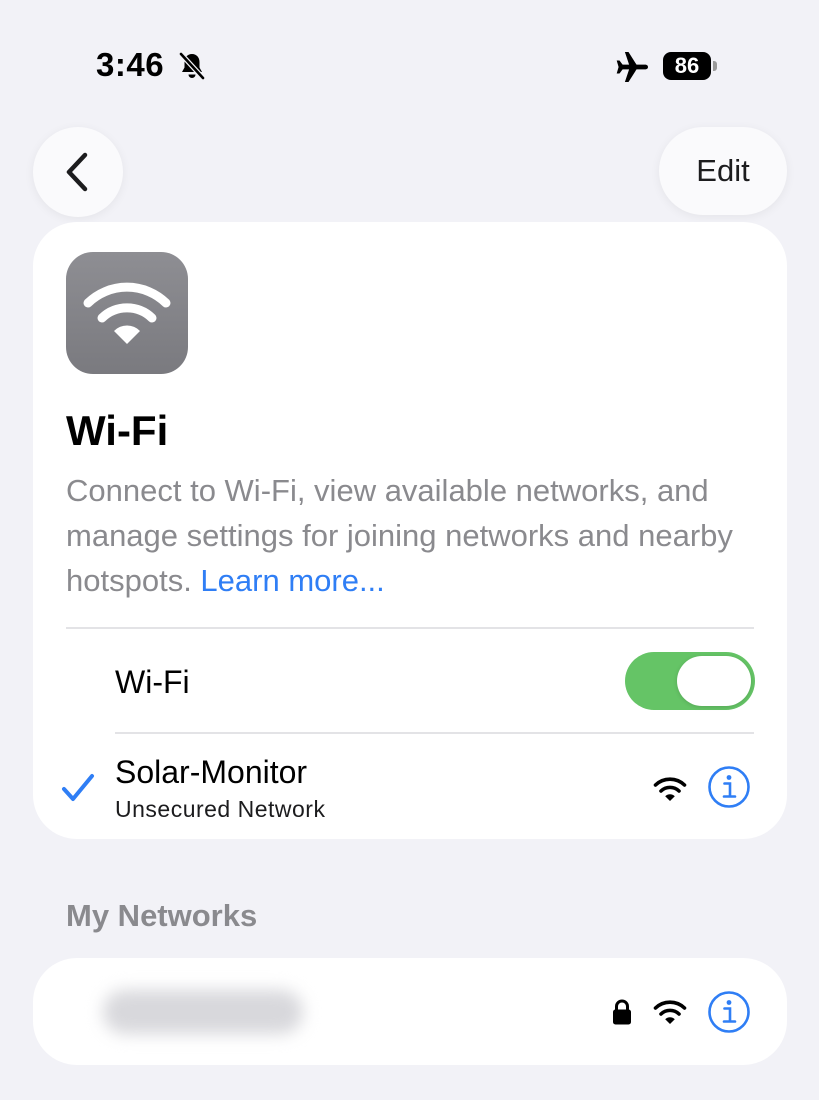 This screenshot has width=819, height=1100. What do you see at coordinates (622, 1012) in the screenshot?
I see `lock-icon` at bounding box center [622, 1012].